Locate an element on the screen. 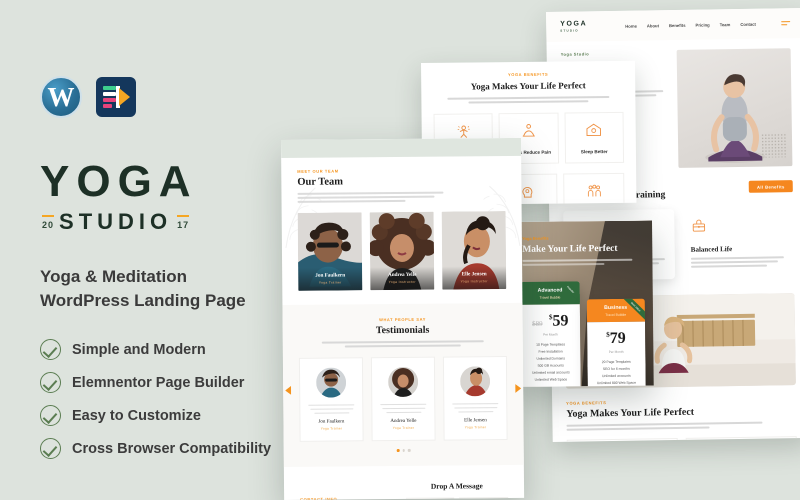 Image resolution: width=800 pixels, height=500 pixels. team-member-caption: Jon Faulkern Yoga Trainer is located at coordinates (330, 279).